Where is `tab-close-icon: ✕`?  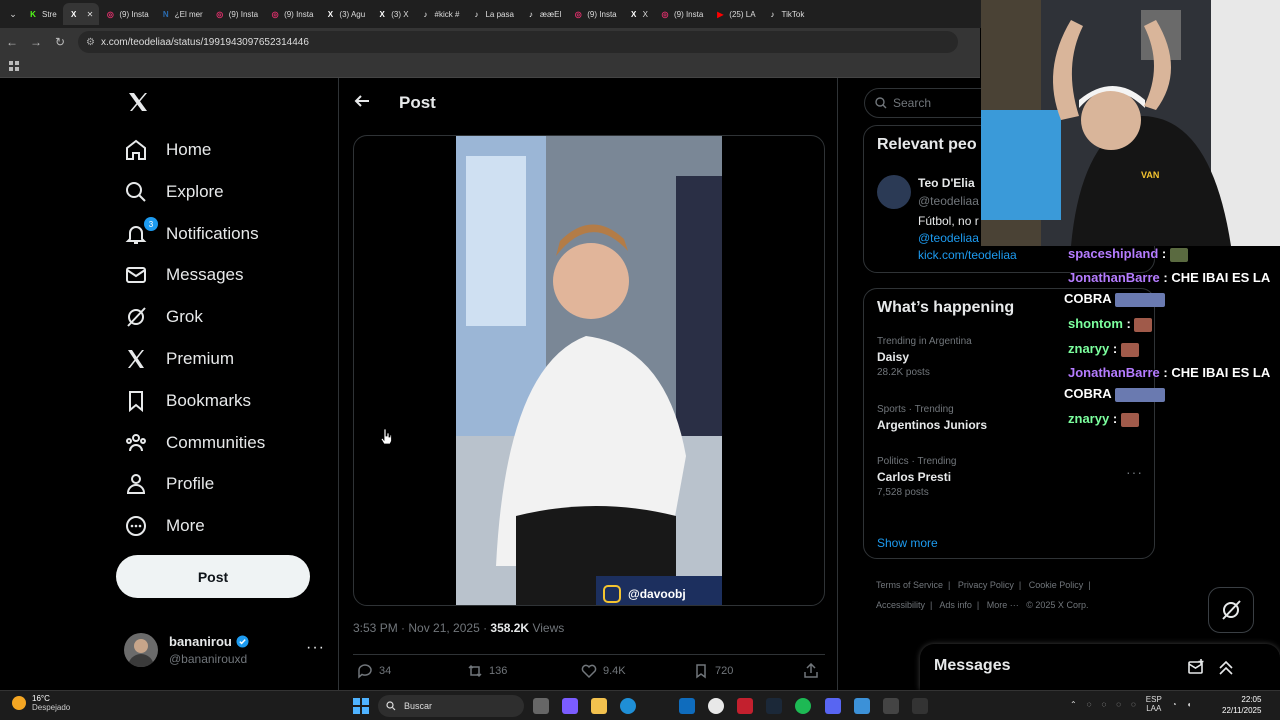
tab-close-icon: ✕ is located at coordinates (90, 14).